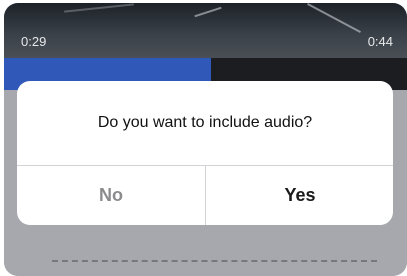  Describe the element at coordinates (34, 41) in the screenshot. I see `video-elapsed-time: 0:29` at that location.